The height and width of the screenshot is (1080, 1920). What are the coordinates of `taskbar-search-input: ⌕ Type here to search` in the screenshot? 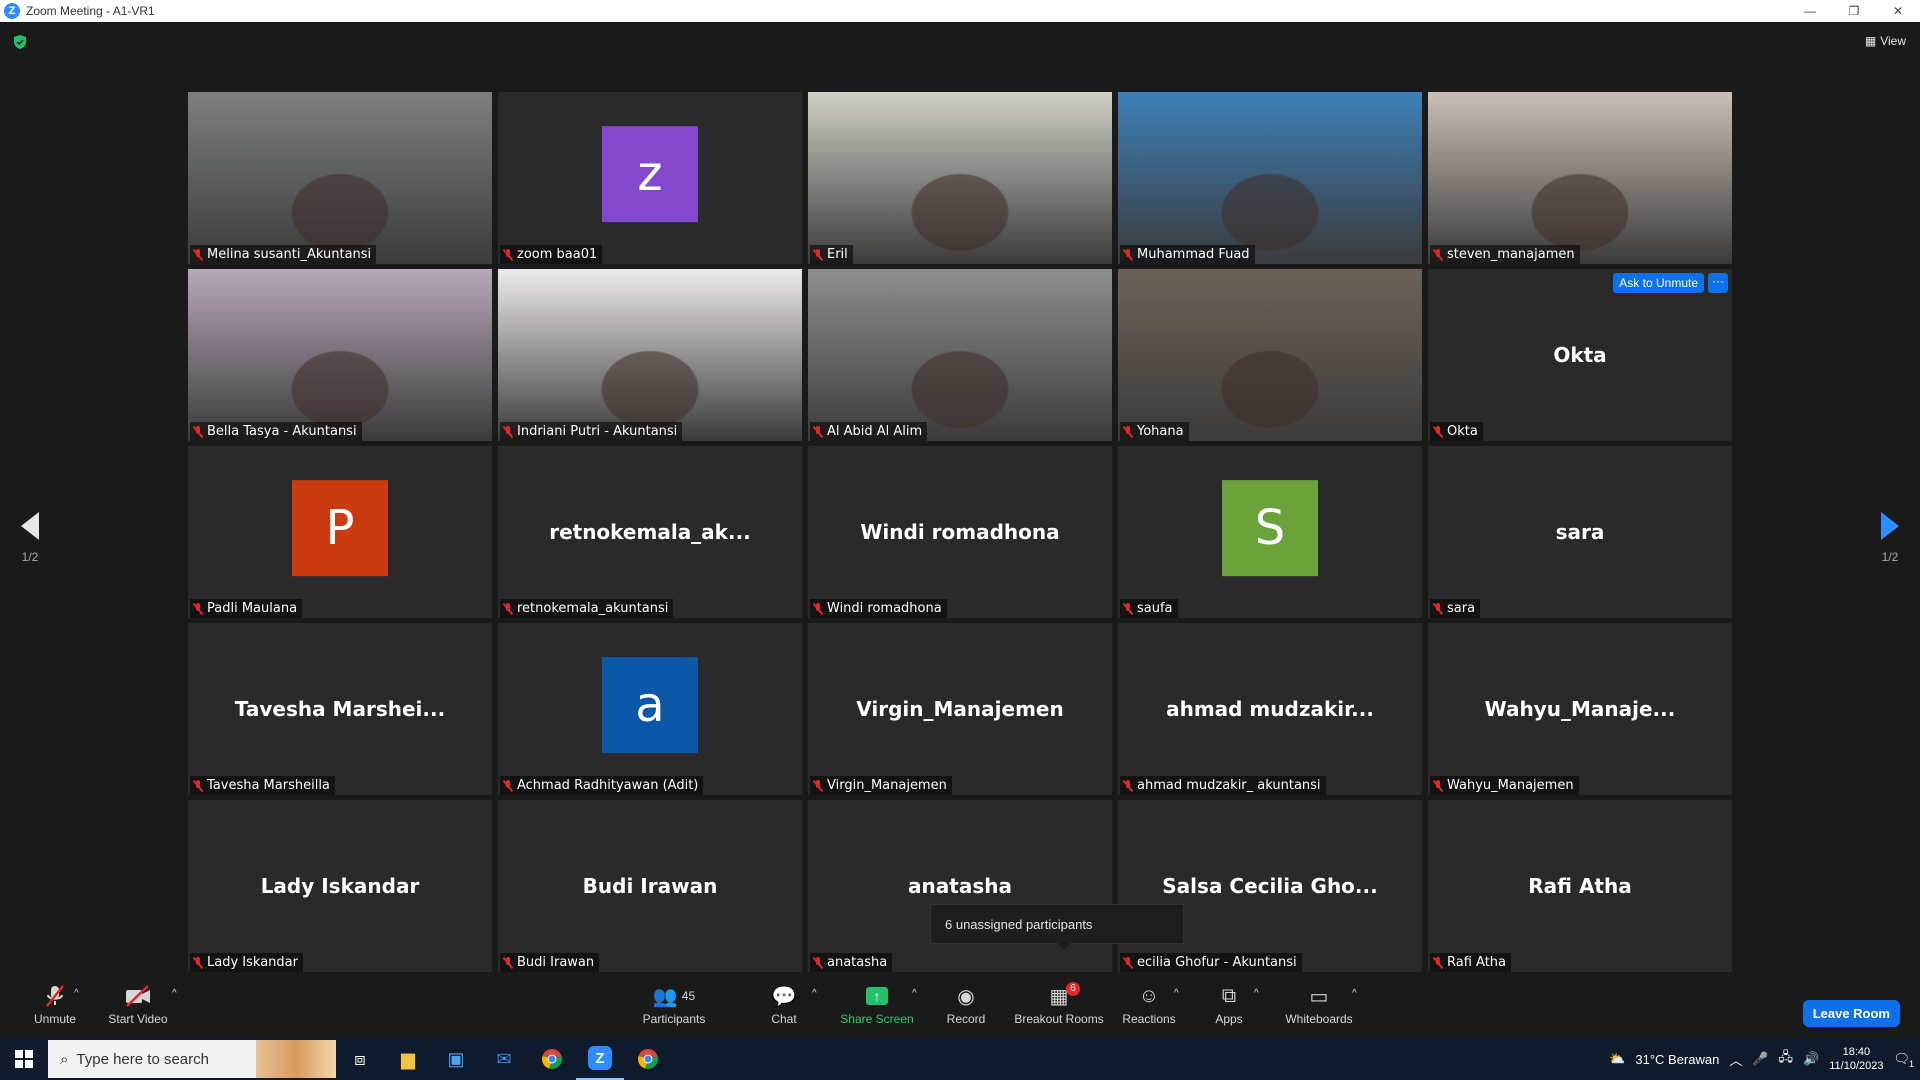 It's located at (192, 1059).